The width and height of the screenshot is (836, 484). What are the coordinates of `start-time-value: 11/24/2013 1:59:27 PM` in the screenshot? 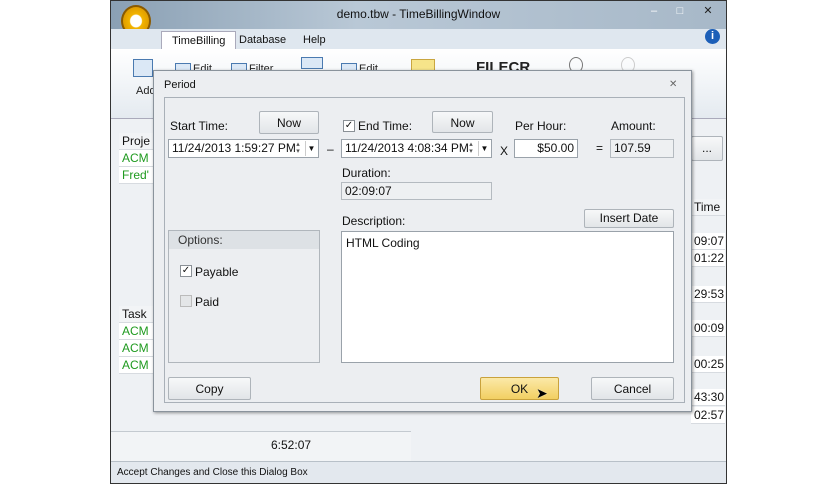 It's located at (234, 148).